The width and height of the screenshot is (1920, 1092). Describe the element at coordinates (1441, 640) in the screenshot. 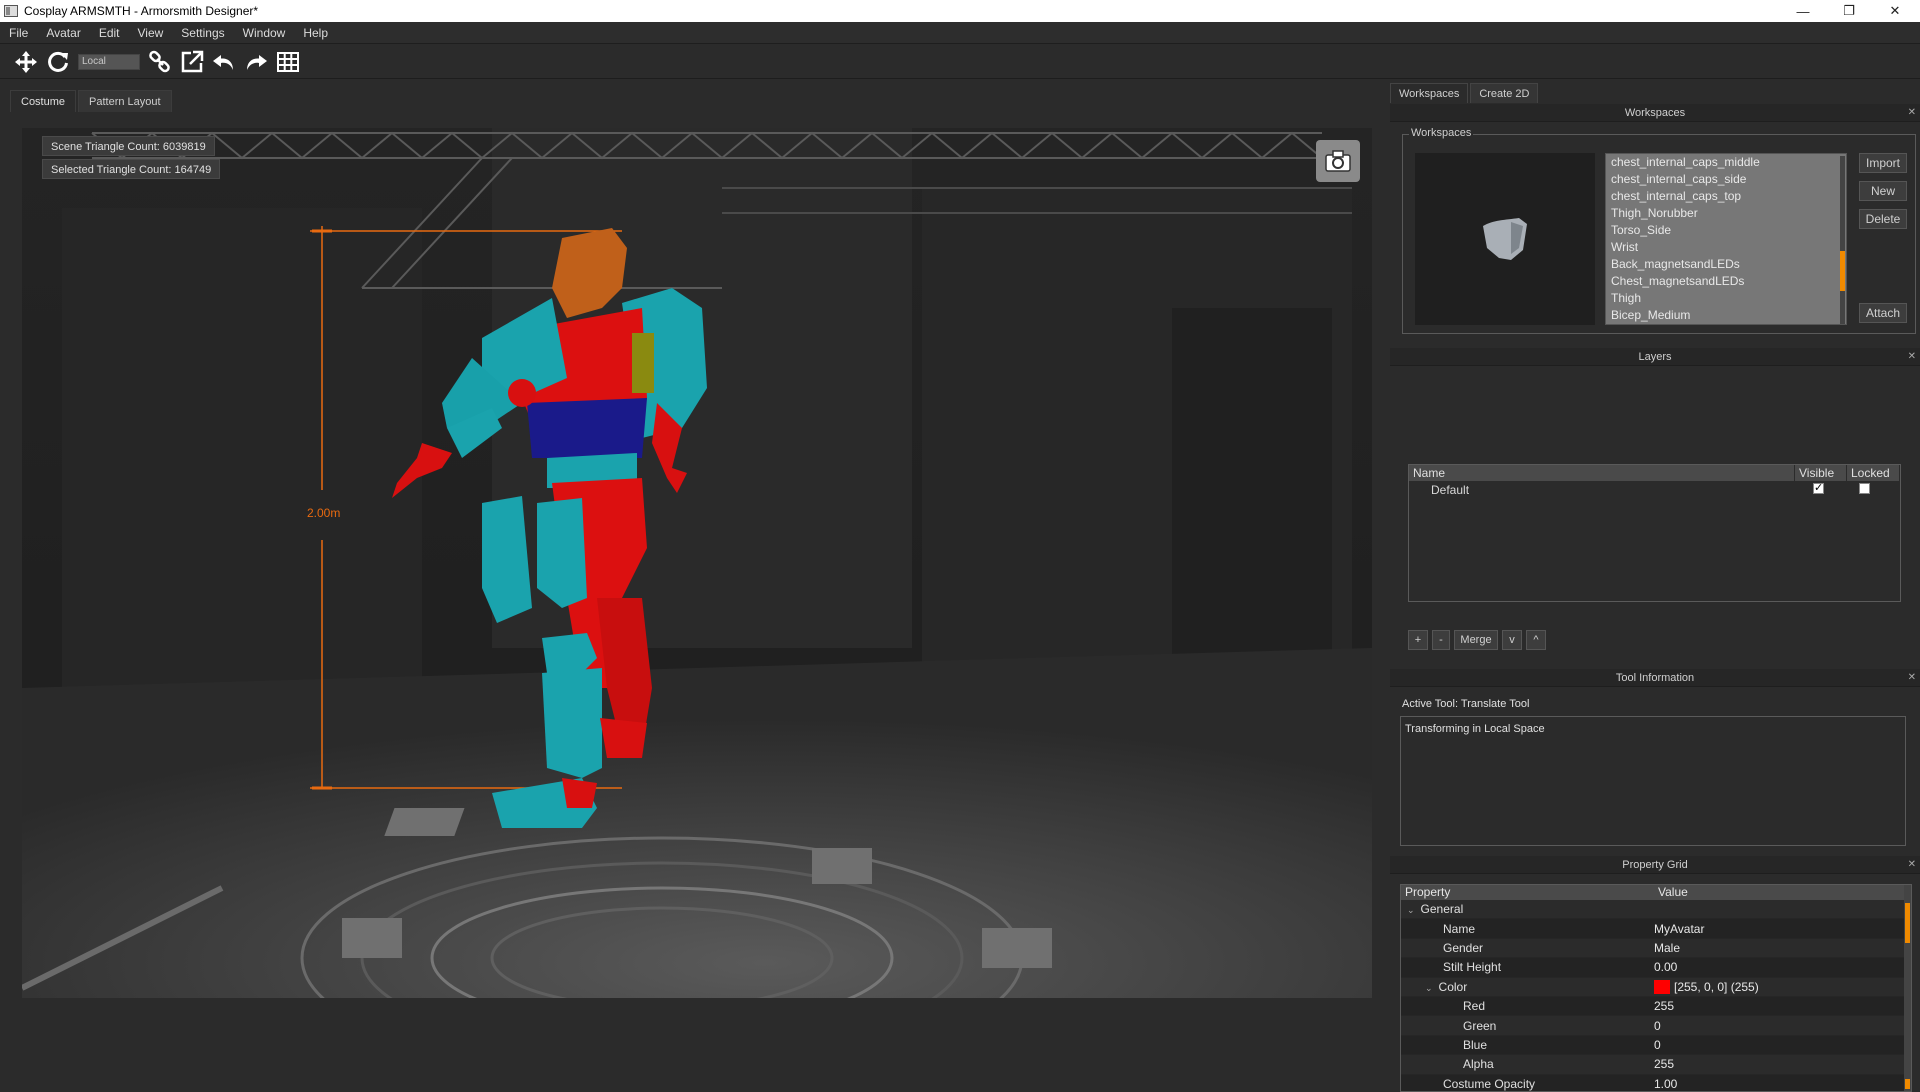

I see `remove-layer-button: -` at that location.